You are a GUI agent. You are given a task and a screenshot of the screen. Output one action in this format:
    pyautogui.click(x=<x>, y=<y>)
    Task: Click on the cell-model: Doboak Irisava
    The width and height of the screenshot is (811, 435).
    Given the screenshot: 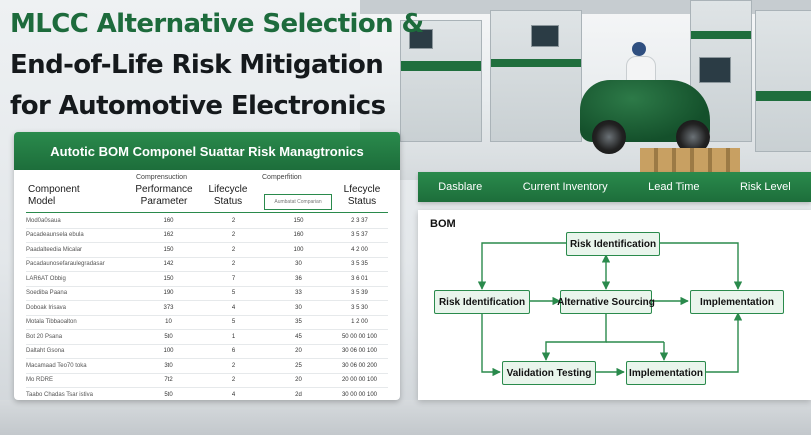 What is the action you would take?
    pyautogui.click(x=46, y=307)
    